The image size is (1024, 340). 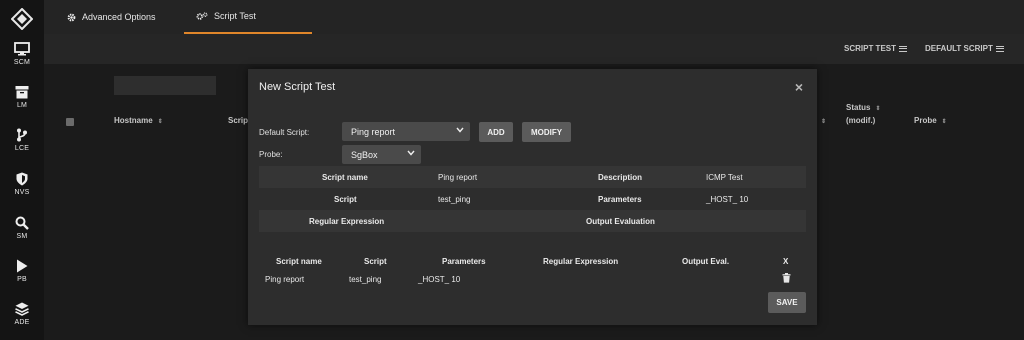 What do you see at coordinates (22, 192) in the screenshot?
I see `sidebar-item-label: NVS` at bounding box center [22, 192].